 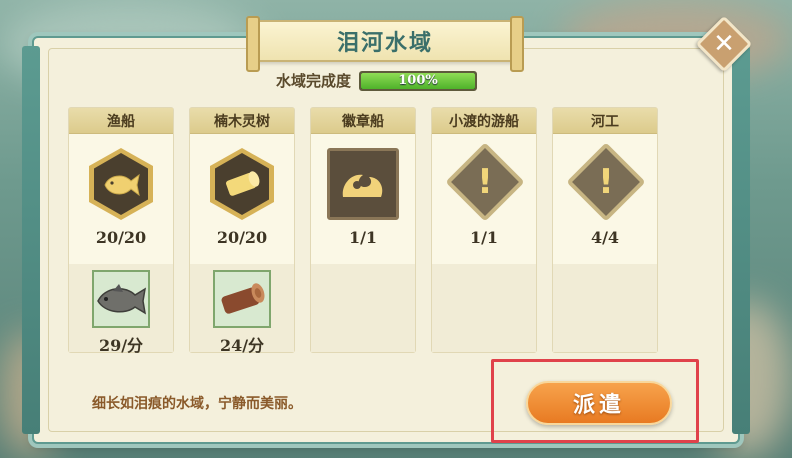 I want to click on close-icon: ✕, so click(x=724, y=44).